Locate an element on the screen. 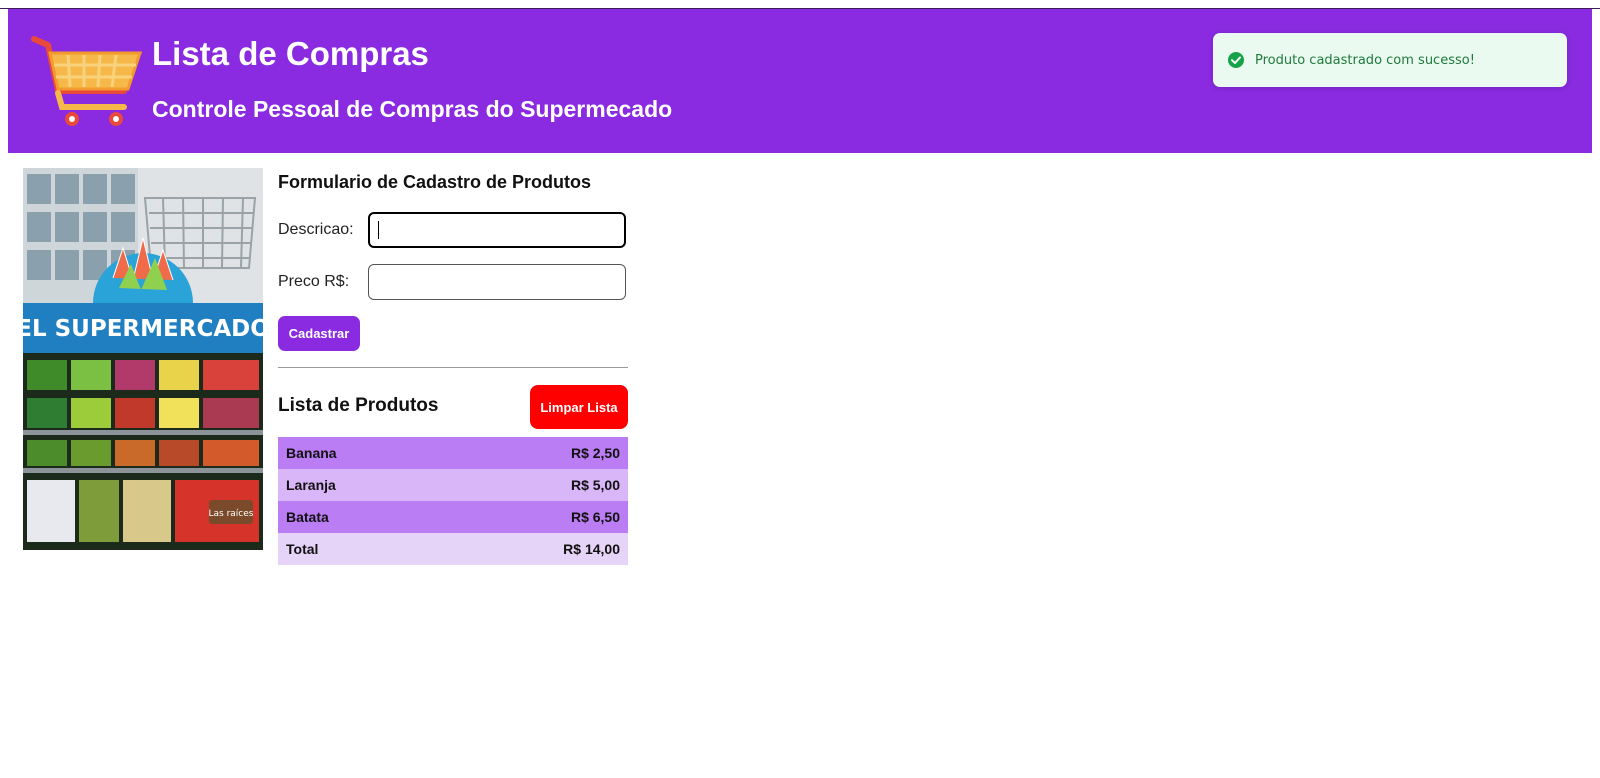 The width and height of the screenshot is (1600, 778). product-price: R$ 2,50 is located at coordinates (595, 453).